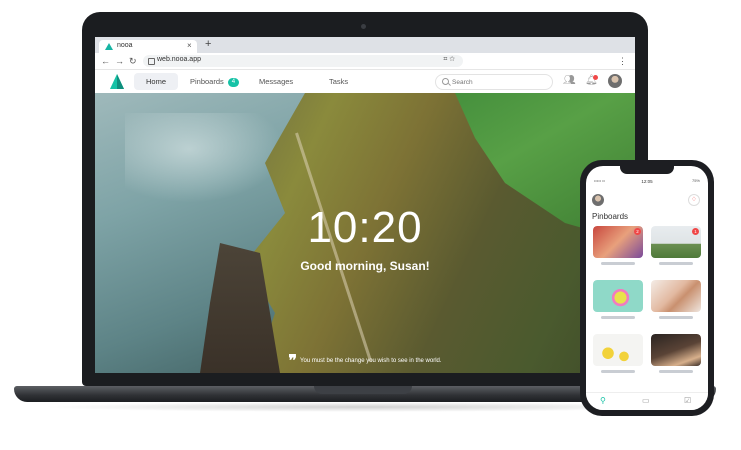 This screenshot has width=741, height=450. Describe the element at coordinates (622, 61) in the screenshot. I see `browser-menu-icon: ⋮` at that location.